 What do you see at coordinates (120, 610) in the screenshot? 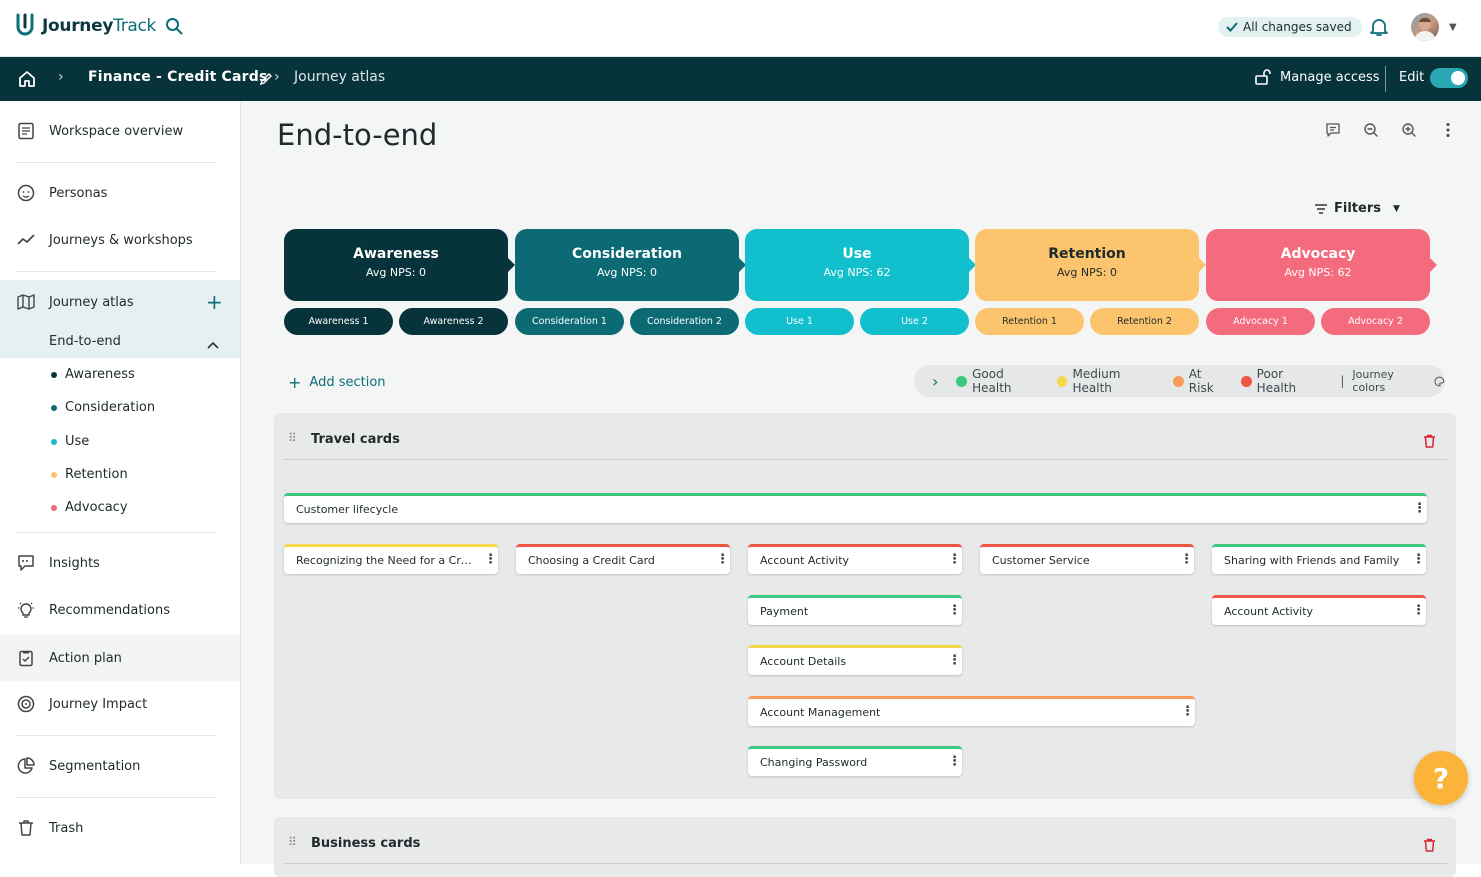
I see `sidebar-item-recommendations: Recommendations` at bounding box center [120, 610].